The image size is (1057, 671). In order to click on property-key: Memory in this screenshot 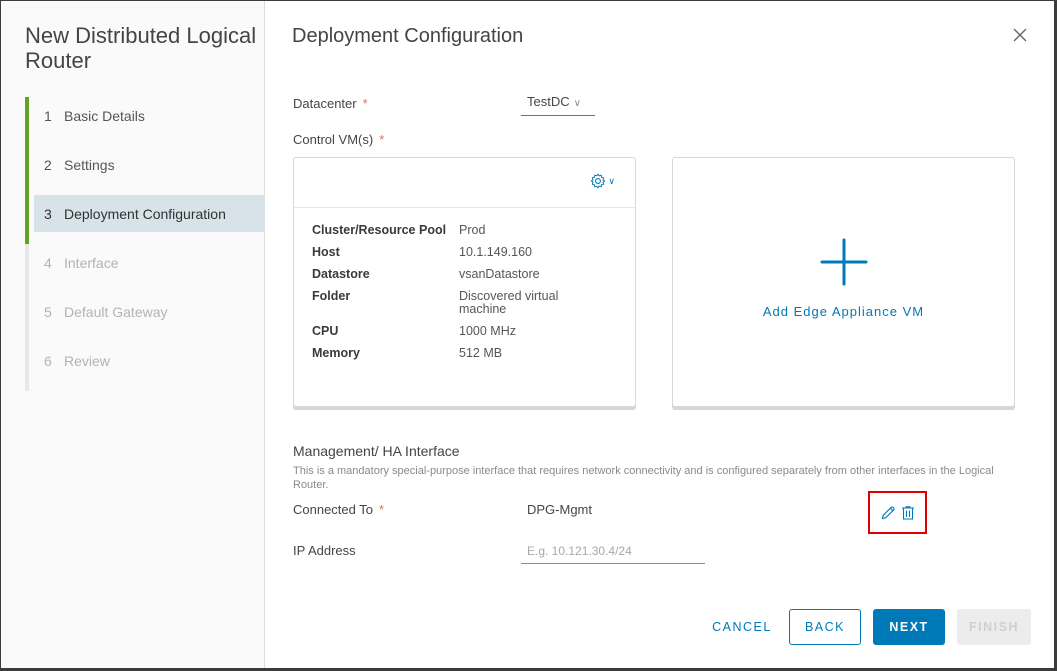, I will do `click(336, 353)`.